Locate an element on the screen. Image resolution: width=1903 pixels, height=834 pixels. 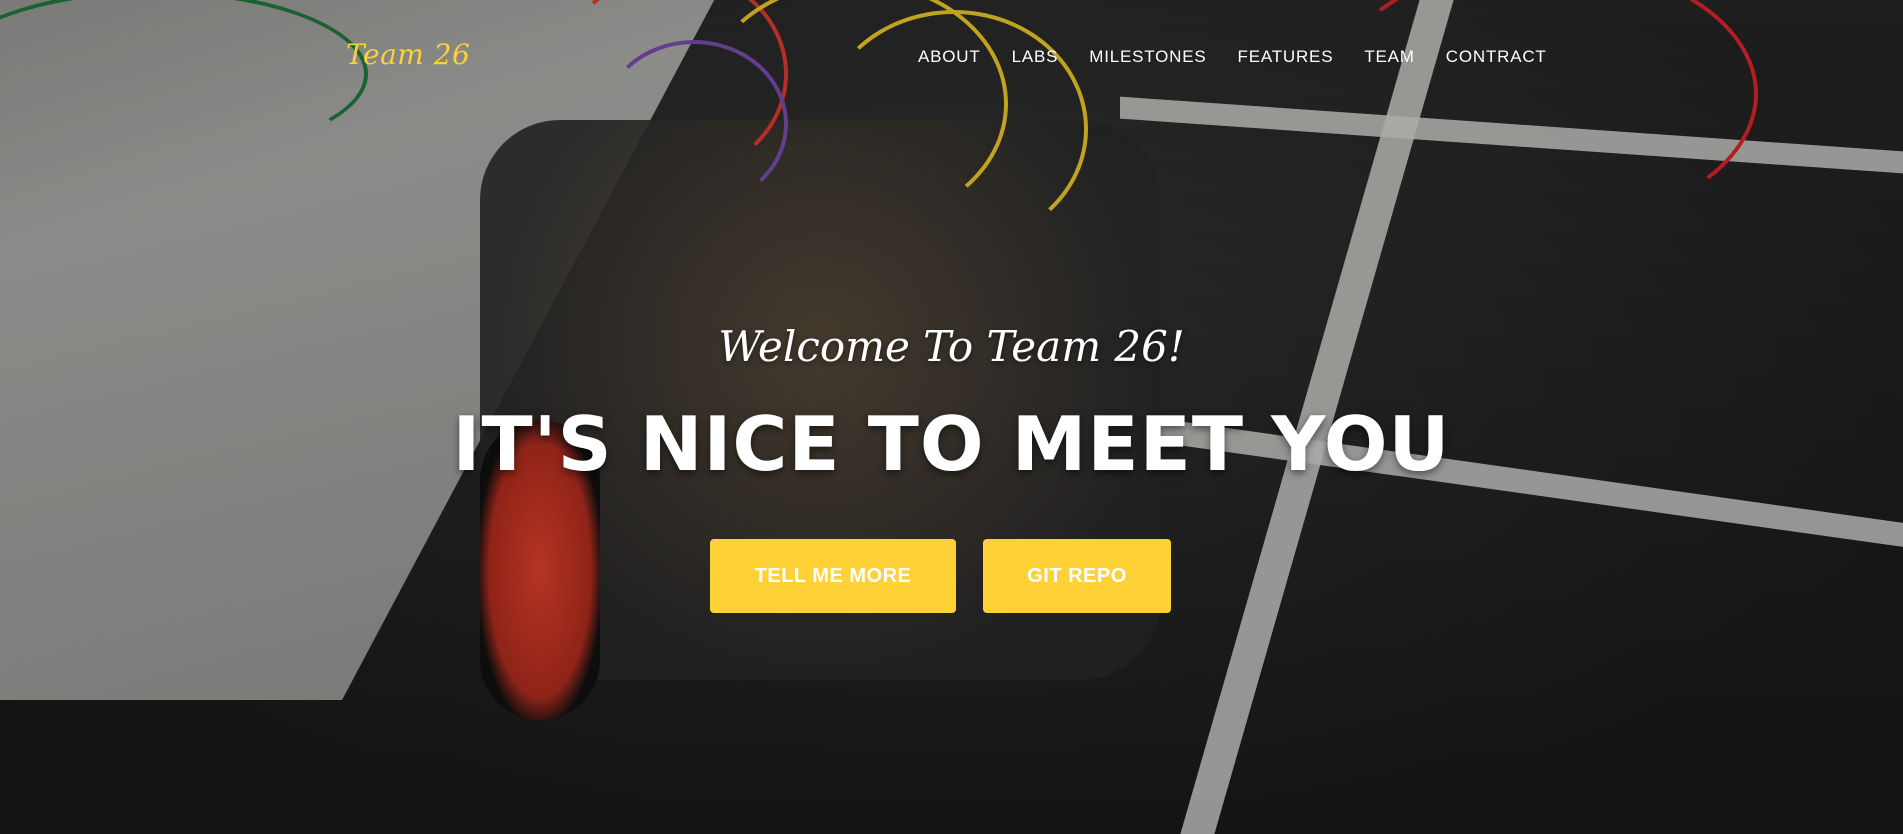
nav-link-team: TEAM is located at coordinates (1389, 57).